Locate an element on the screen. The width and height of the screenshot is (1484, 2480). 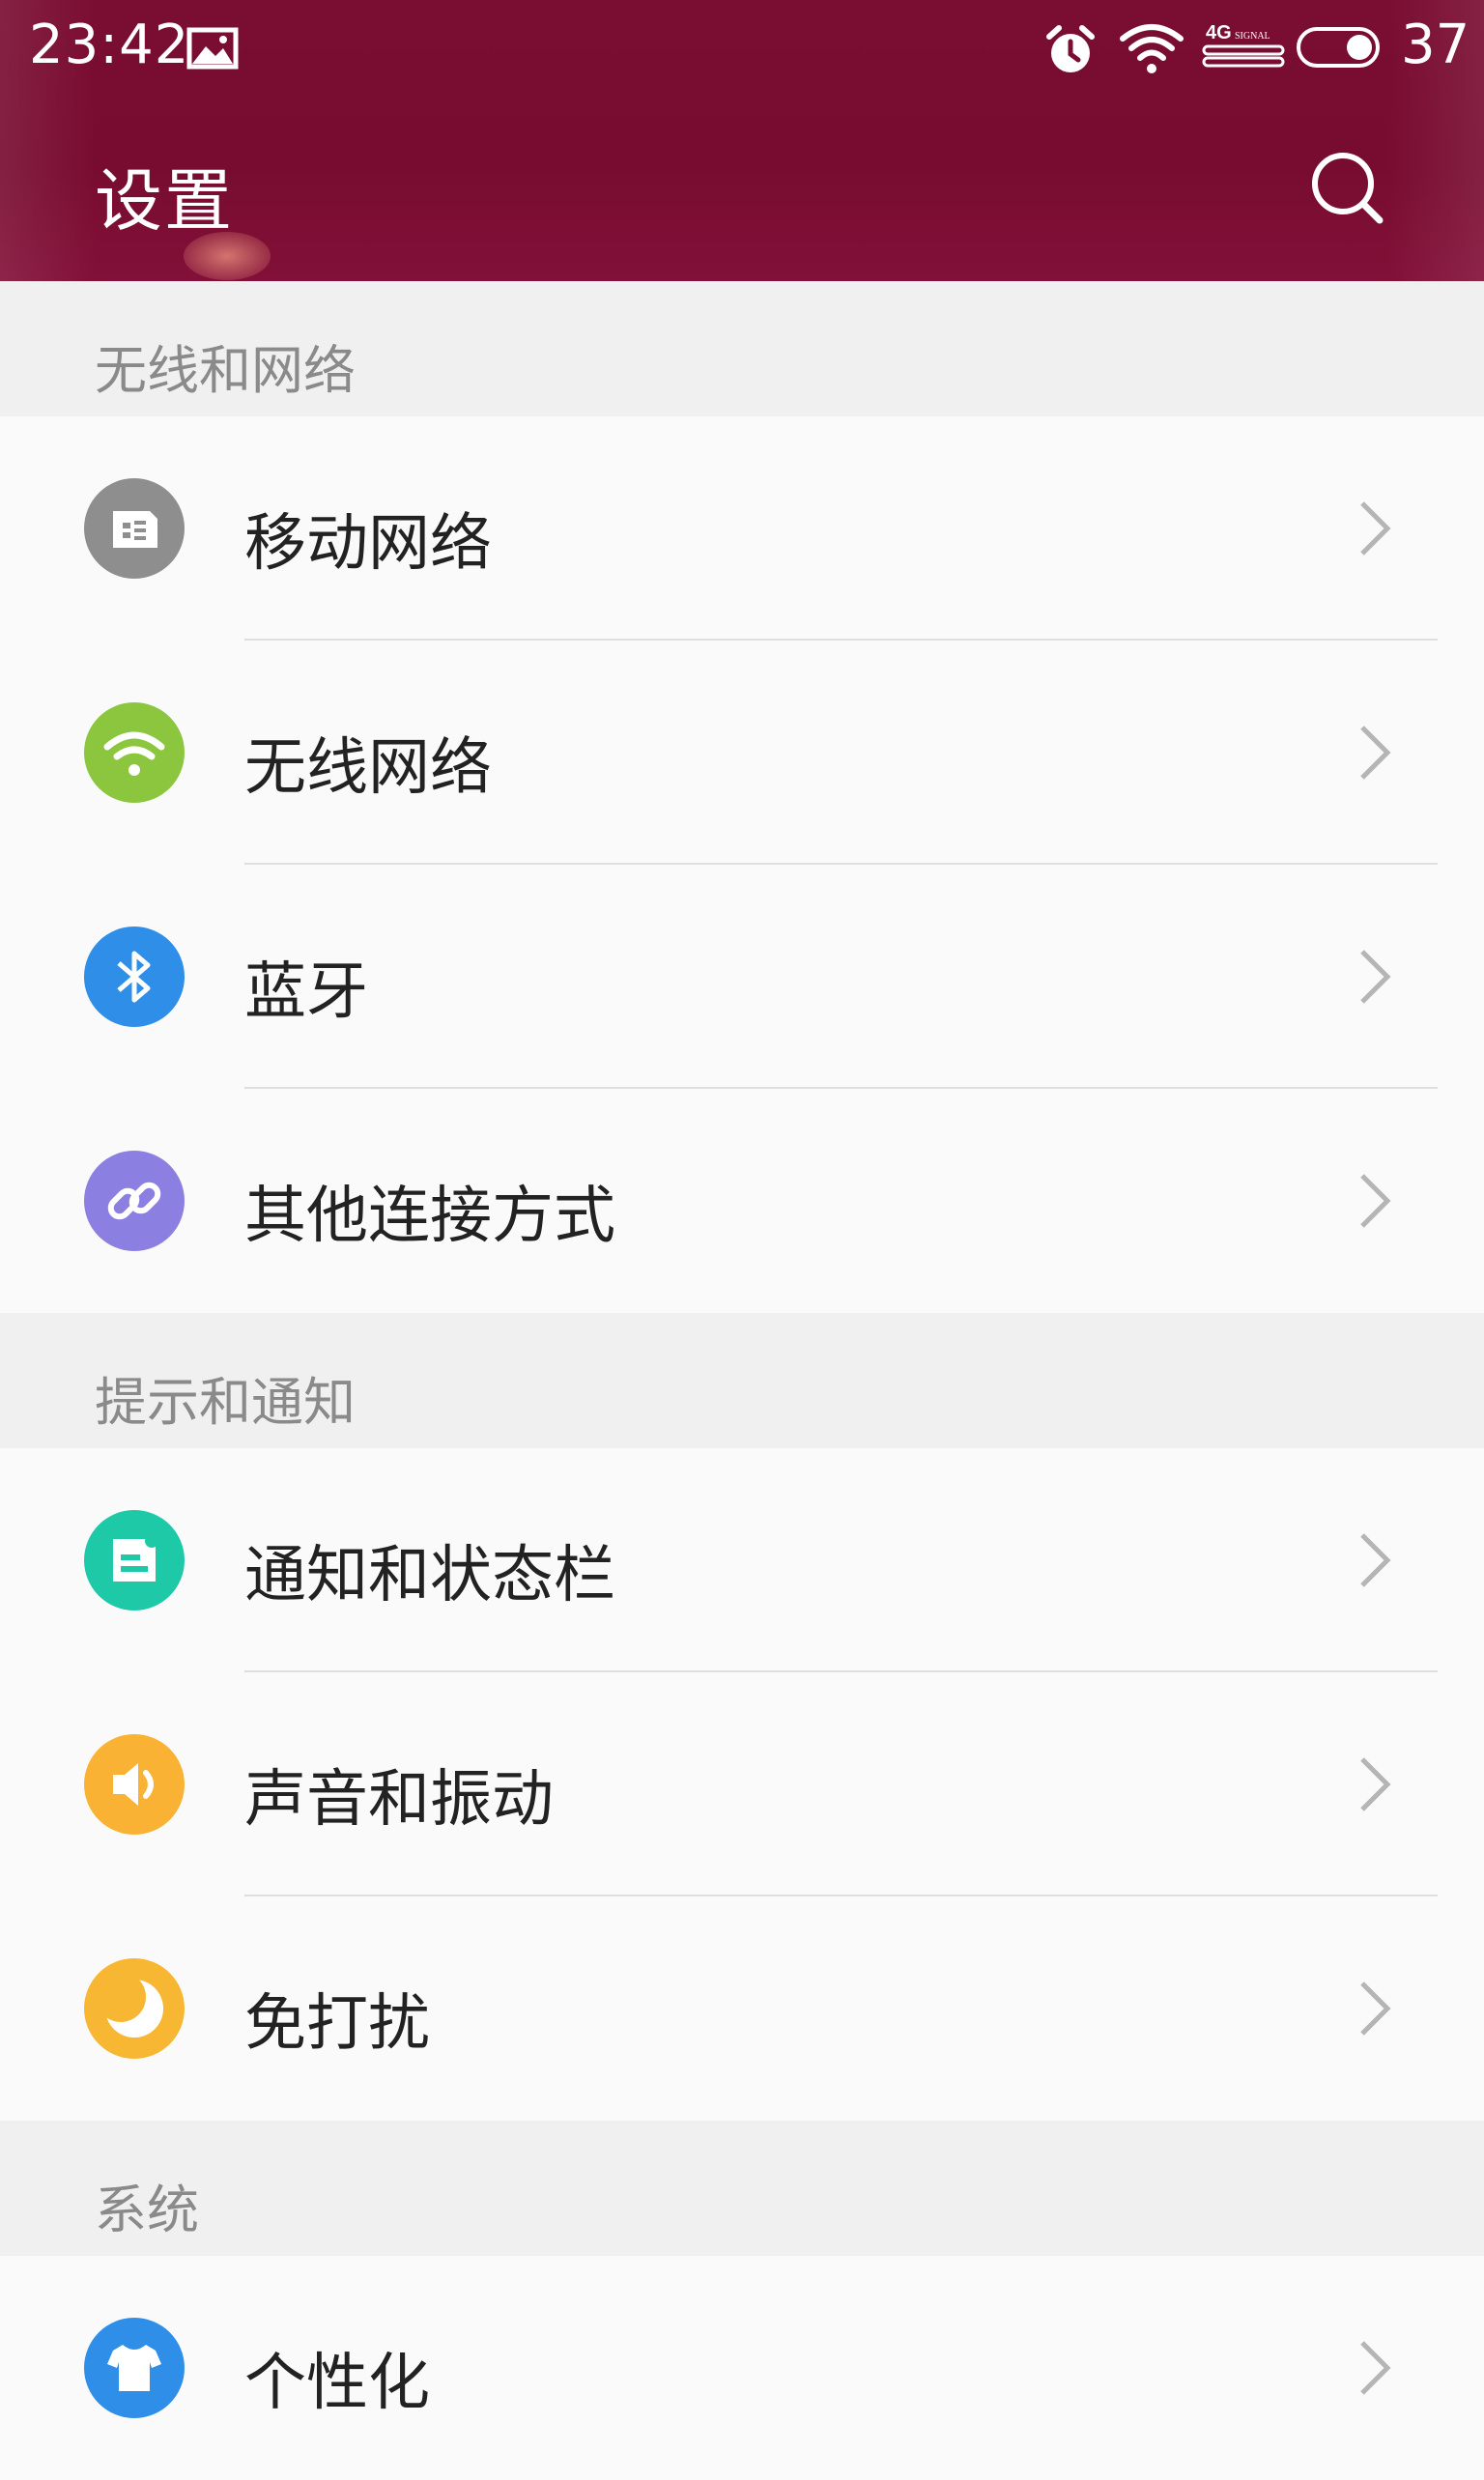
settings-item-mobile-network: 移动网络 is located at coordinates (742, 528).